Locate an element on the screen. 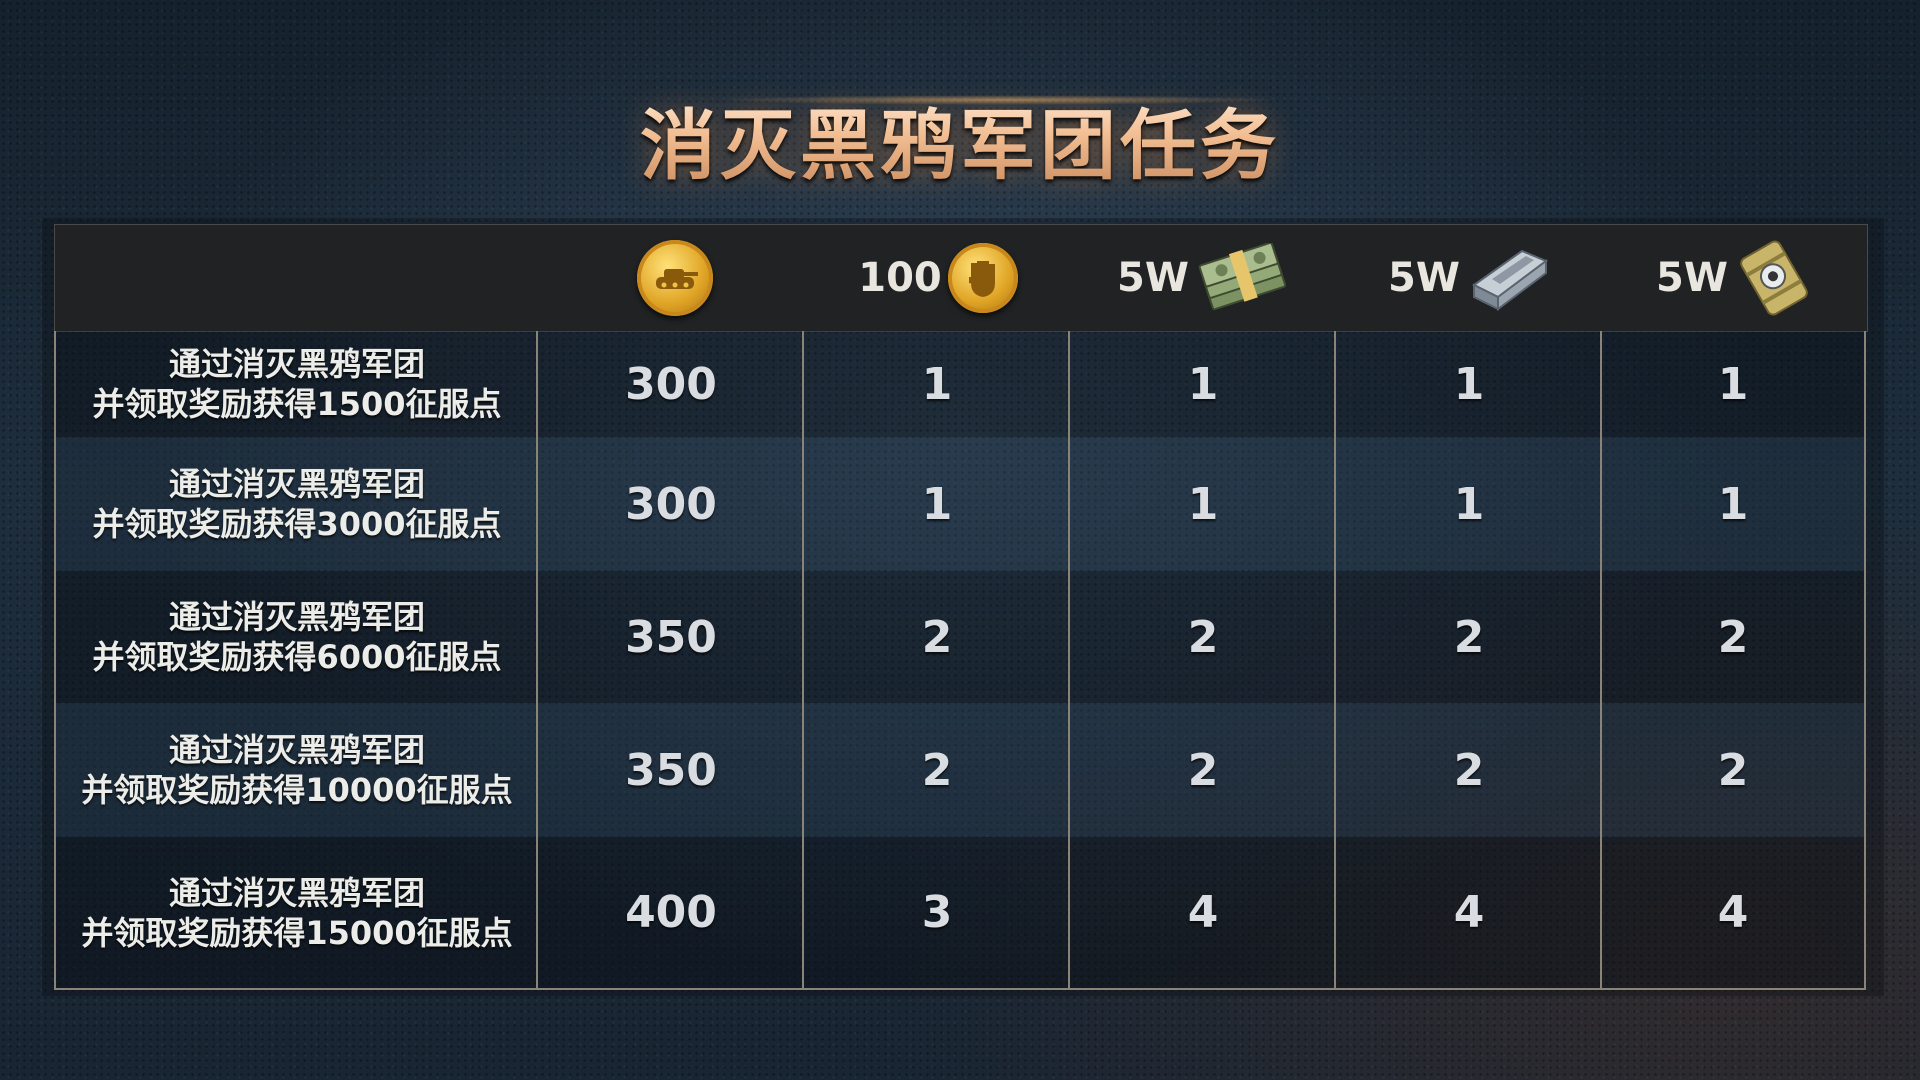 The width and height of the screenshot is (1920, 1080). header-col-4-prefix: 5W is located at coordinates (1424, 278).